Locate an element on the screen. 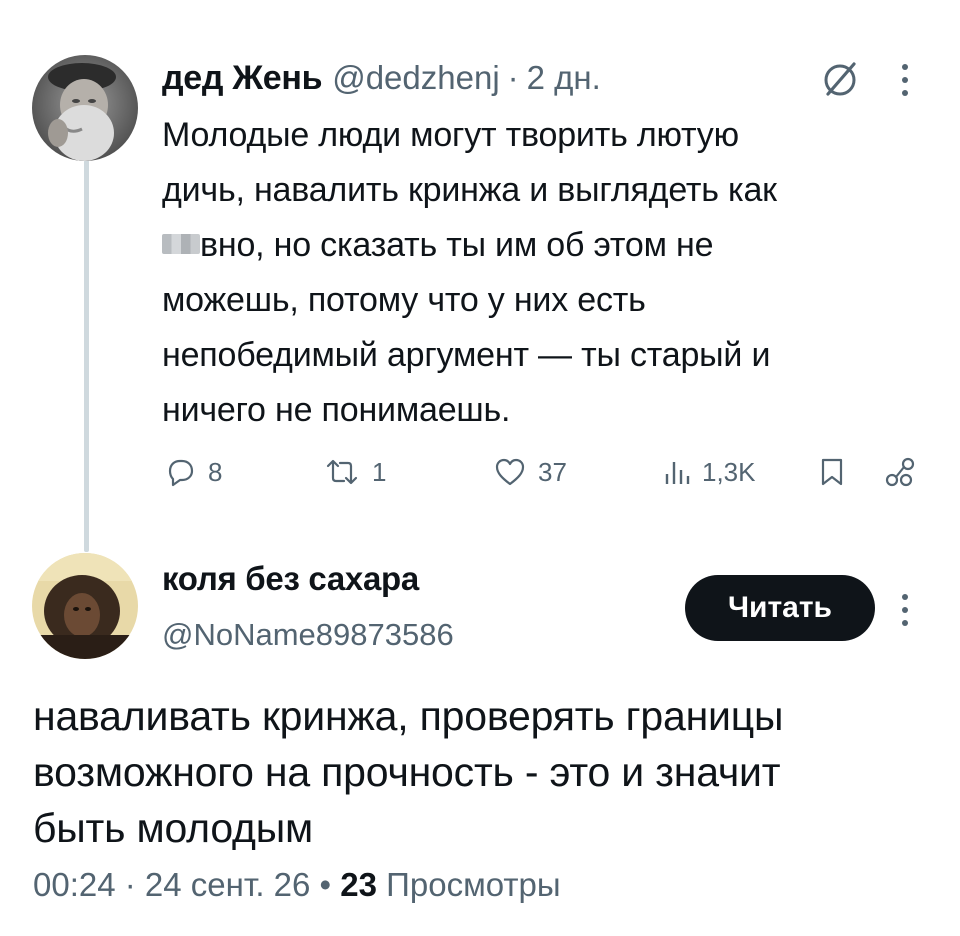 Image resolution: width=960 pixels, height=936 pixels. tweet1-handle: @dedzhenj is located at coordinates (415, 78).